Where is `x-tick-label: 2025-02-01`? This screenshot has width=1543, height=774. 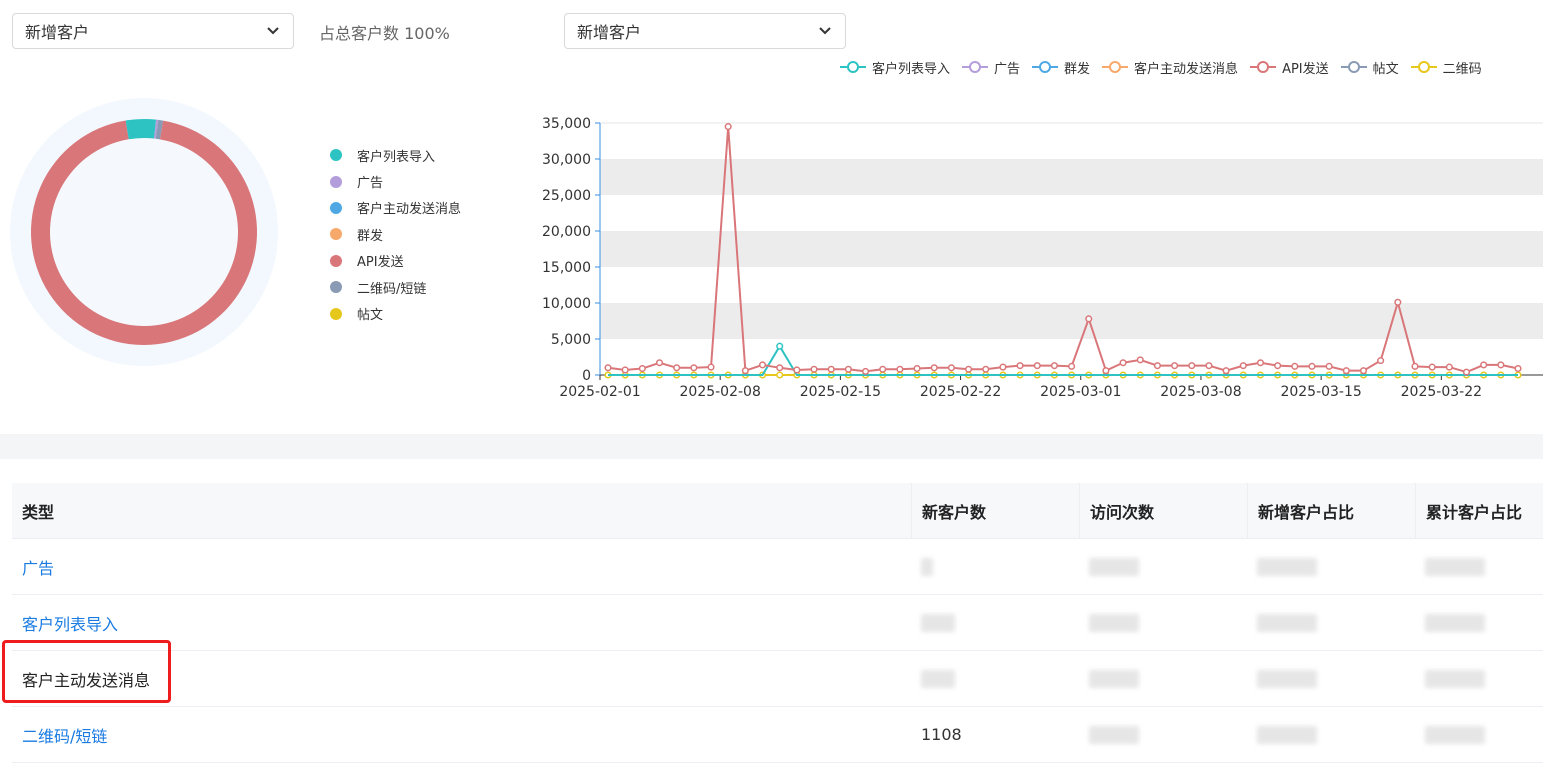 x-tick-label: 2025-02-01 is located at coordinates (599, 392).